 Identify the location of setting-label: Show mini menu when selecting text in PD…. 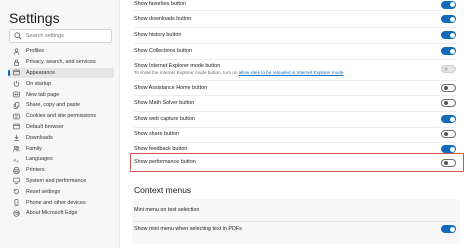
(188, 228).